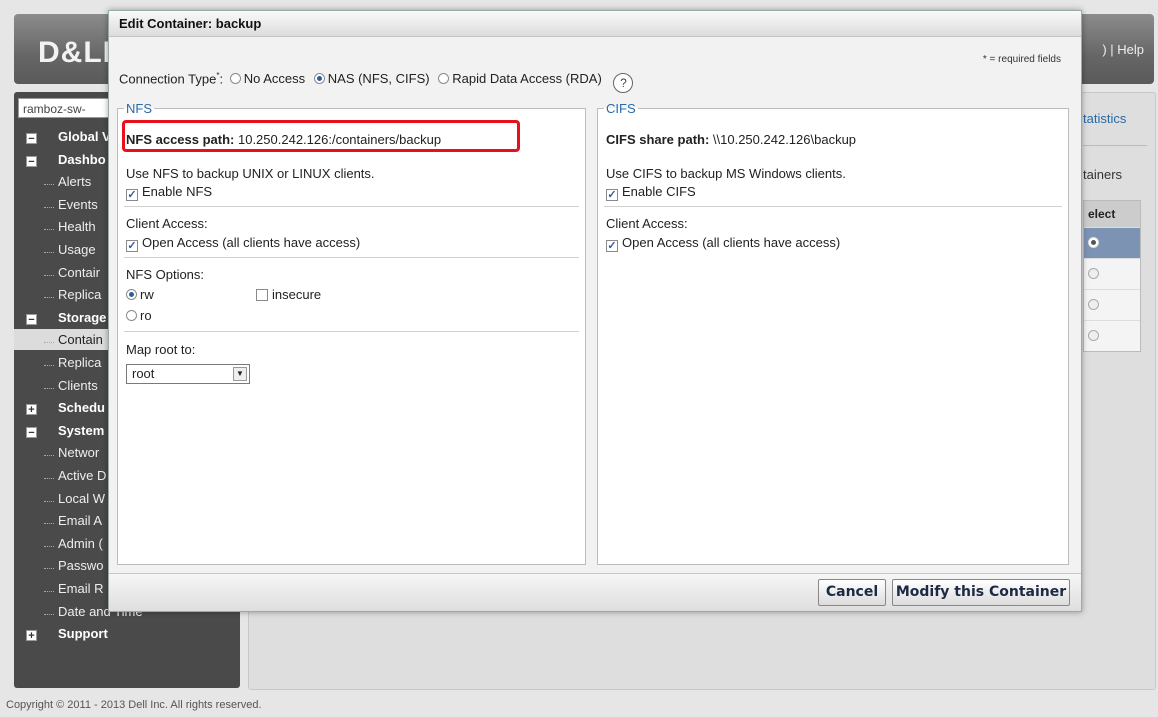 The height and width of the screenshot is (717, 1158). I want to click on sidebar-item-dashbo: − Dashbo, so click(66, 159).